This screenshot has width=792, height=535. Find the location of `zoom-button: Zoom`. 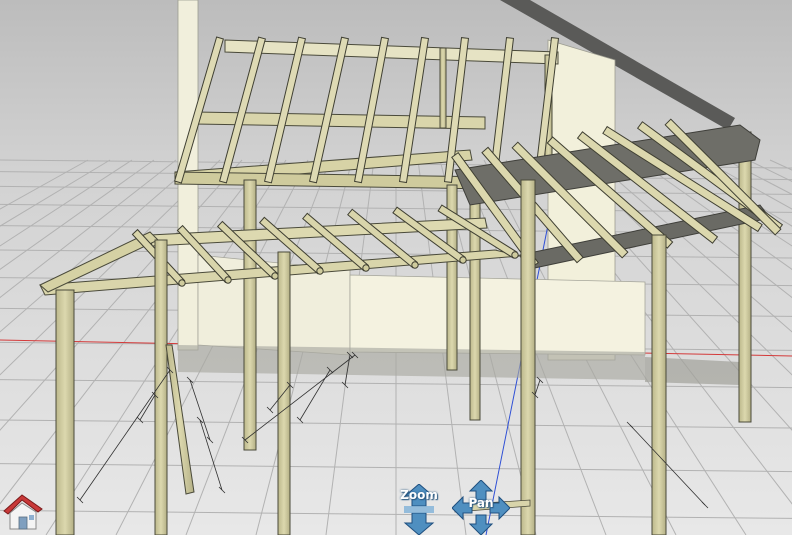

zoom-button: Zoom is located at coordinates (419, 509).